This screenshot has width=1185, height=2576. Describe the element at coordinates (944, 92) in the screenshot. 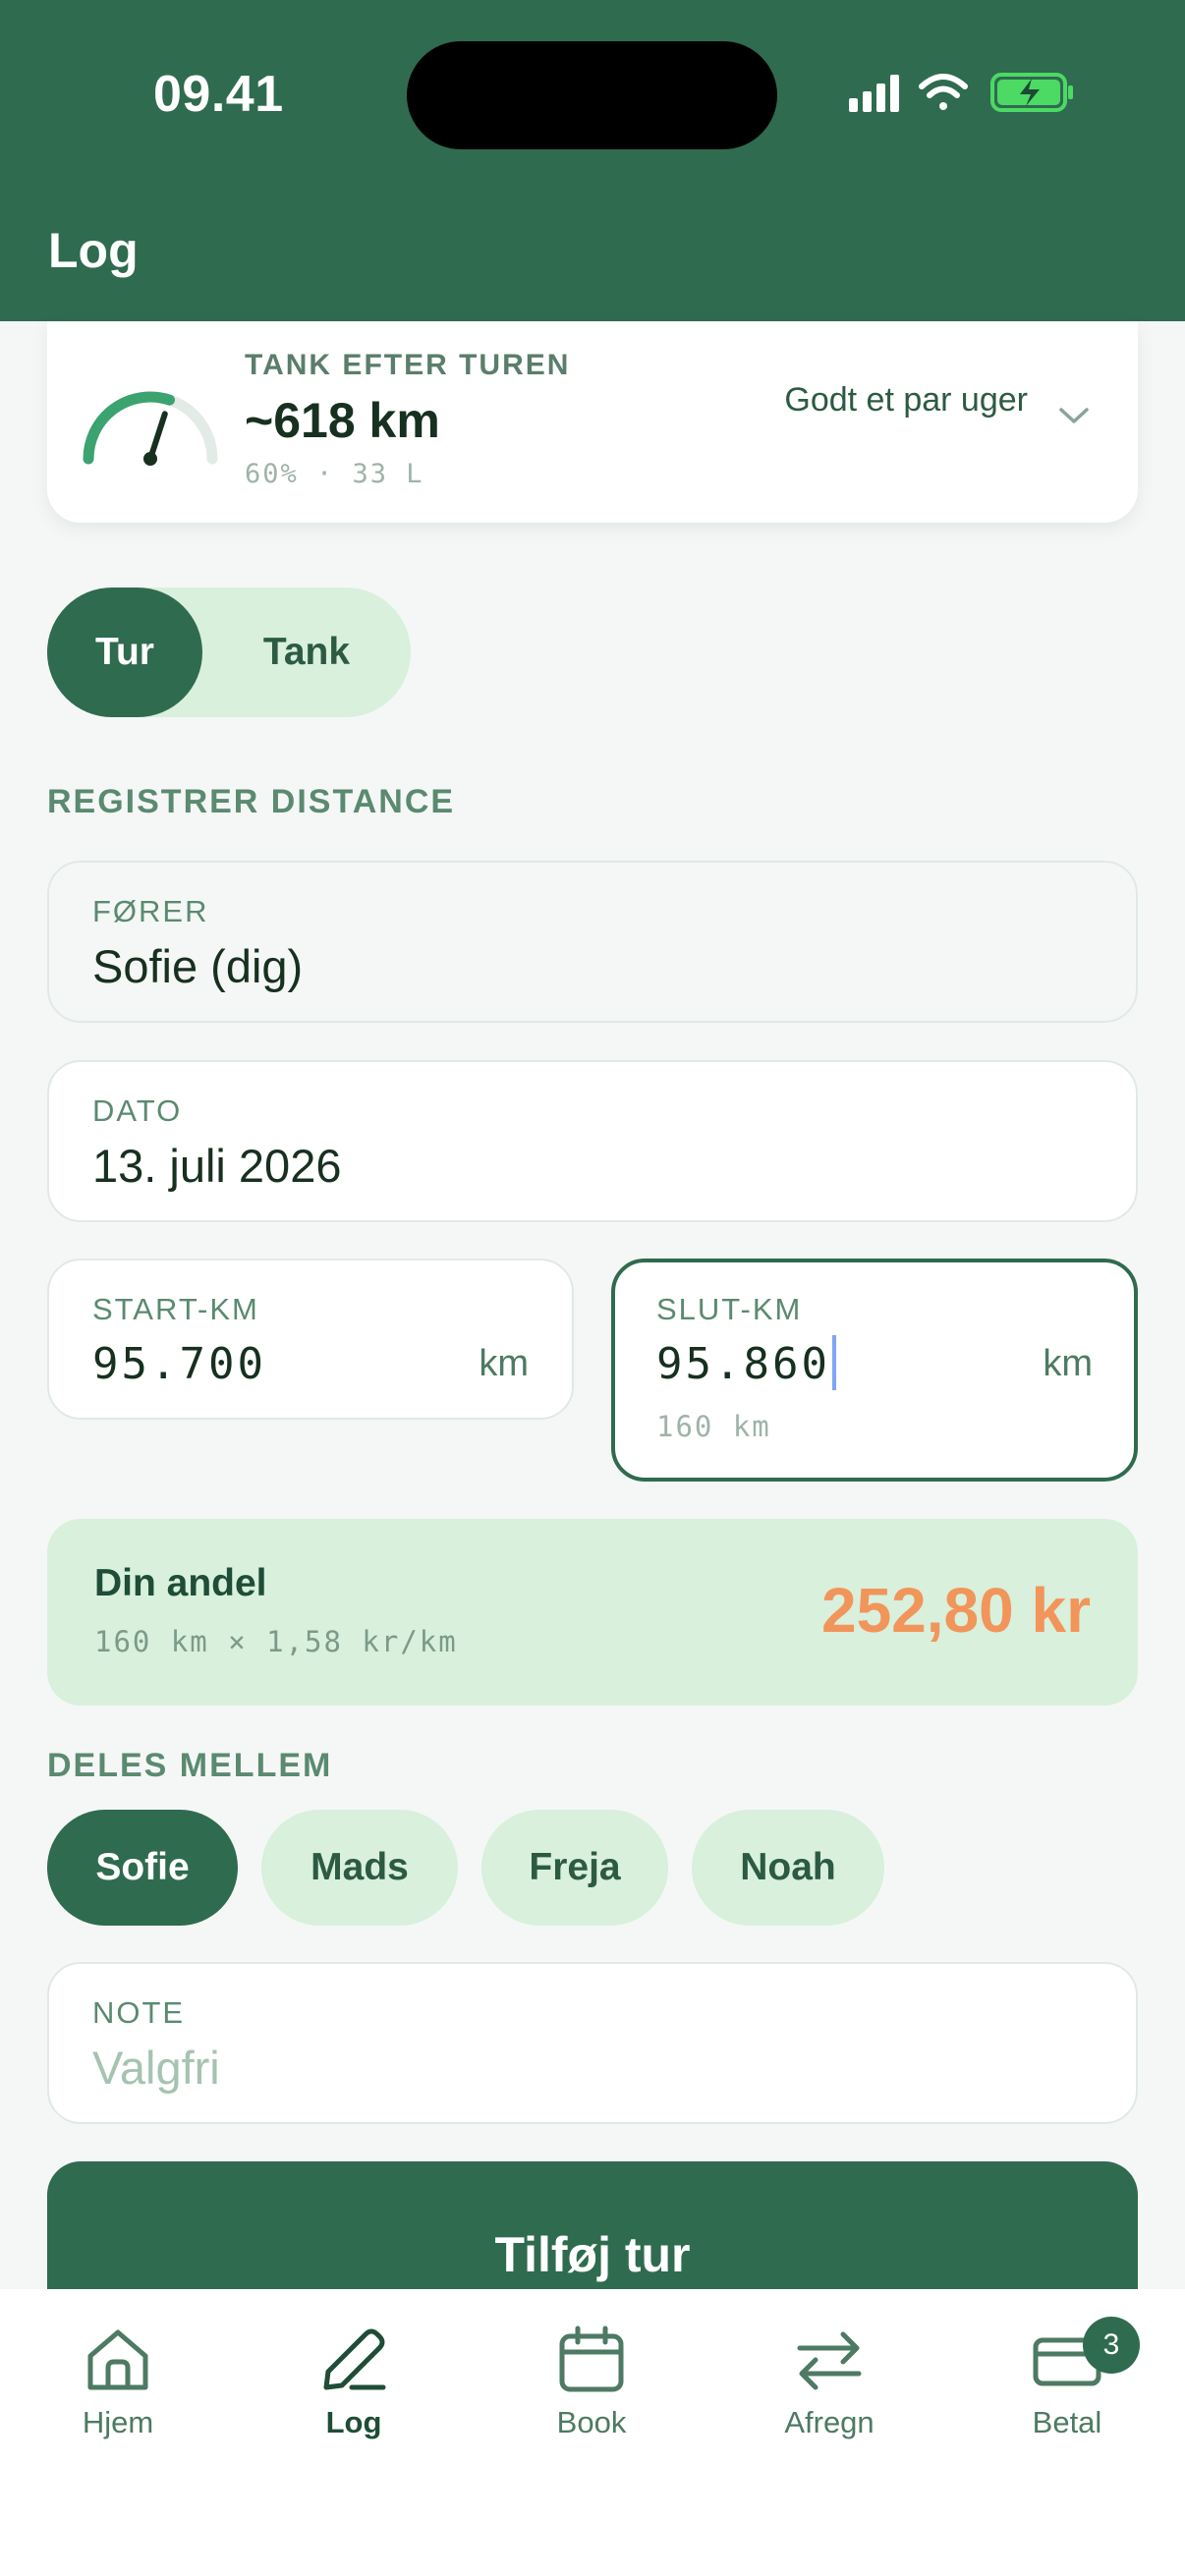

I see `wifi-icon` at that location.